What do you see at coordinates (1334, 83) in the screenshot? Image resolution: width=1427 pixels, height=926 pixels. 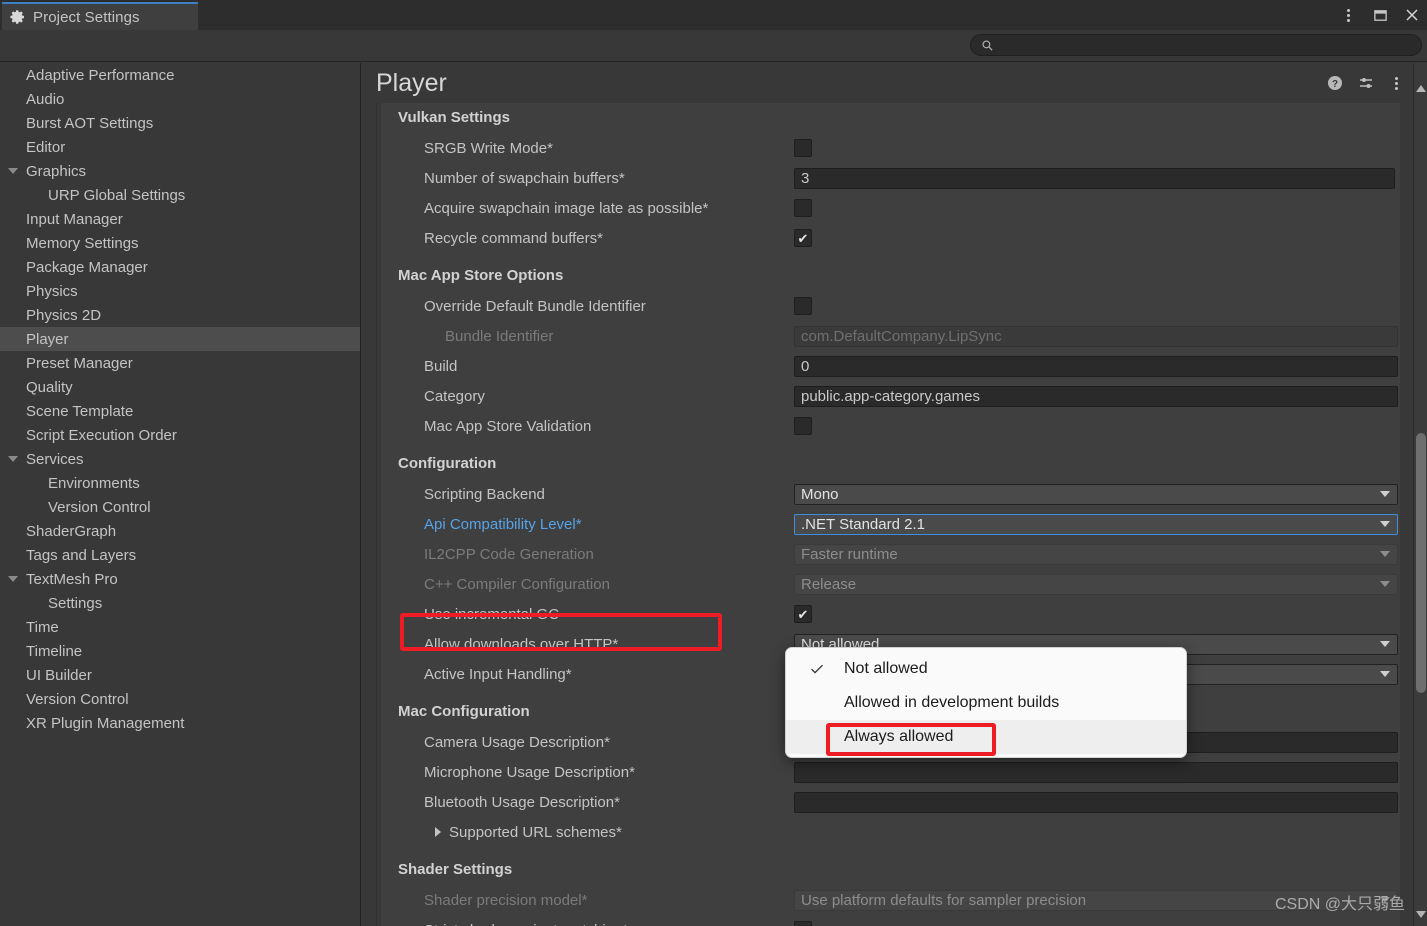 I see `help-icon: ?` at bounding box center [1334, 83].